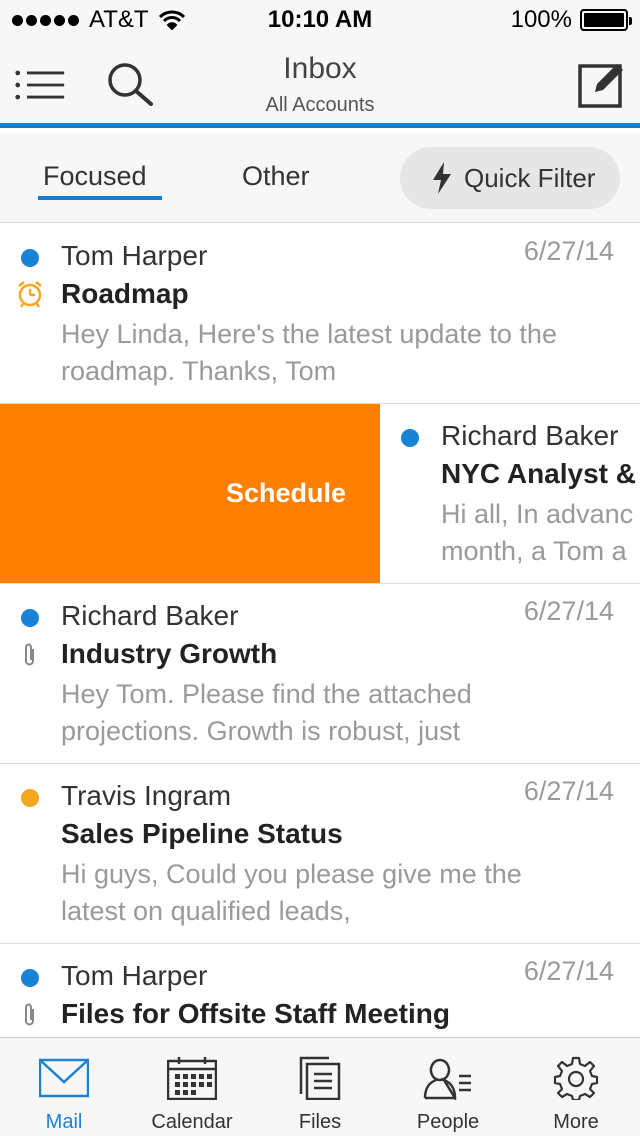  I want to click on clock-icon, so click(30, 294).